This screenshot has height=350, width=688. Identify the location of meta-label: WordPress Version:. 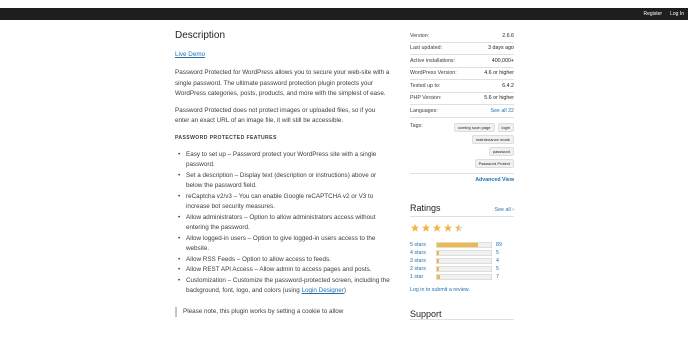
(433, 73).